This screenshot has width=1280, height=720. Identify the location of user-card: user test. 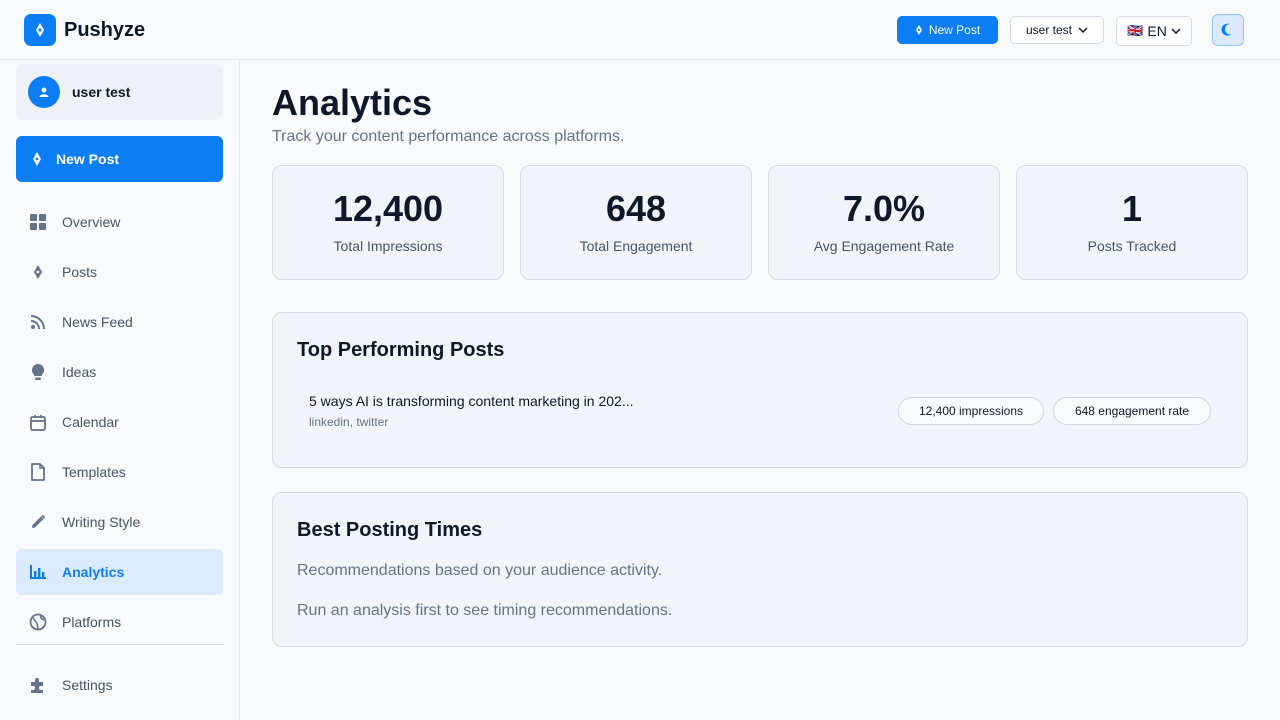
(119, 92).